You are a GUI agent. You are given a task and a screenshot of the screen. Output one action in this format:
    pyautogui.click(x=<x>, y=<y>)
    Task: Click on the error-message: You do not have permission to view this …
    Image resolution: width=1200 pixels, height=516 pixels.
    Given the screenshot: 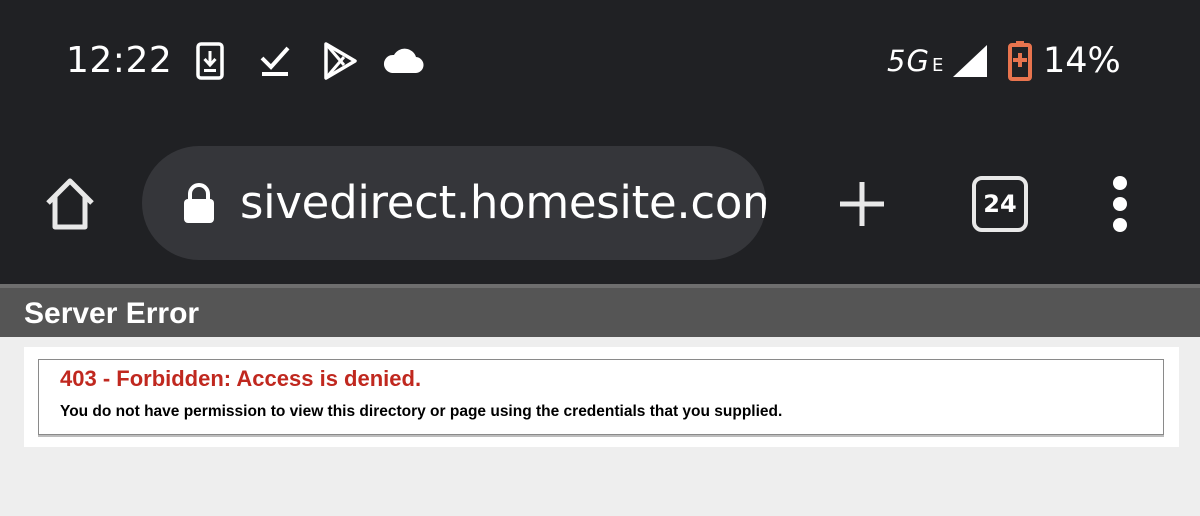 What is the action you would take?
    pyautogui.click(x=421, y=411)
    